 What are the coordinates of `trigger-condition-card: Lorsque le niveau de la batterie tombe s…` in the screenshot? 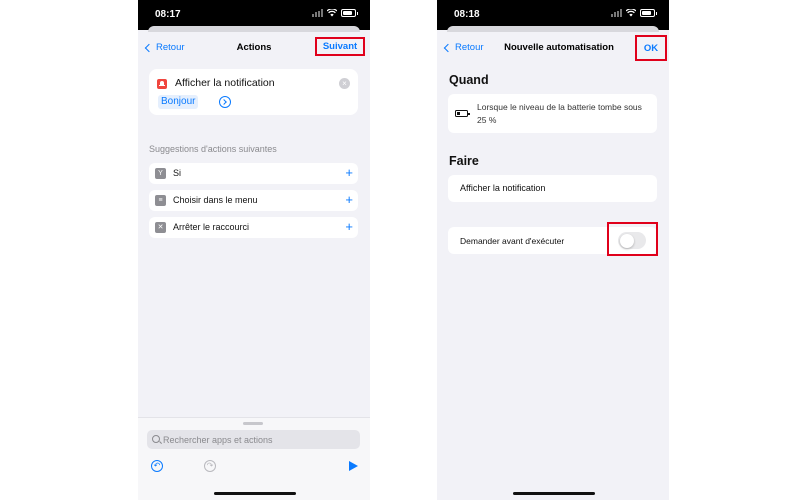 It's located at (552, 113).